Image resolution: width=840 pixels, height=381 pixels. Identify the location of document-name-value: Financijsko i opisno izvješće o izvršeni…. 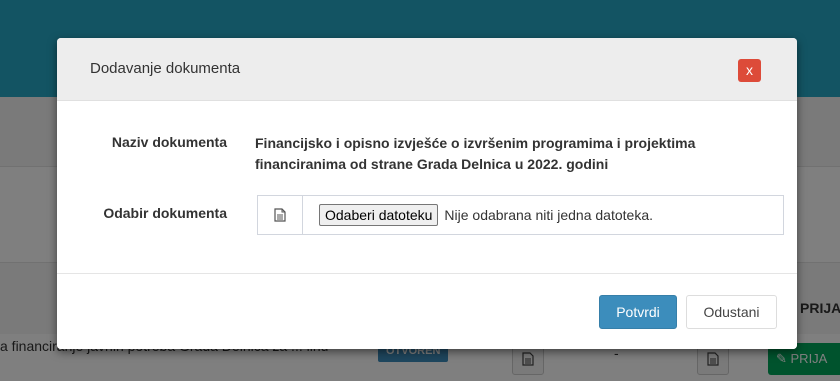
(475, 153).